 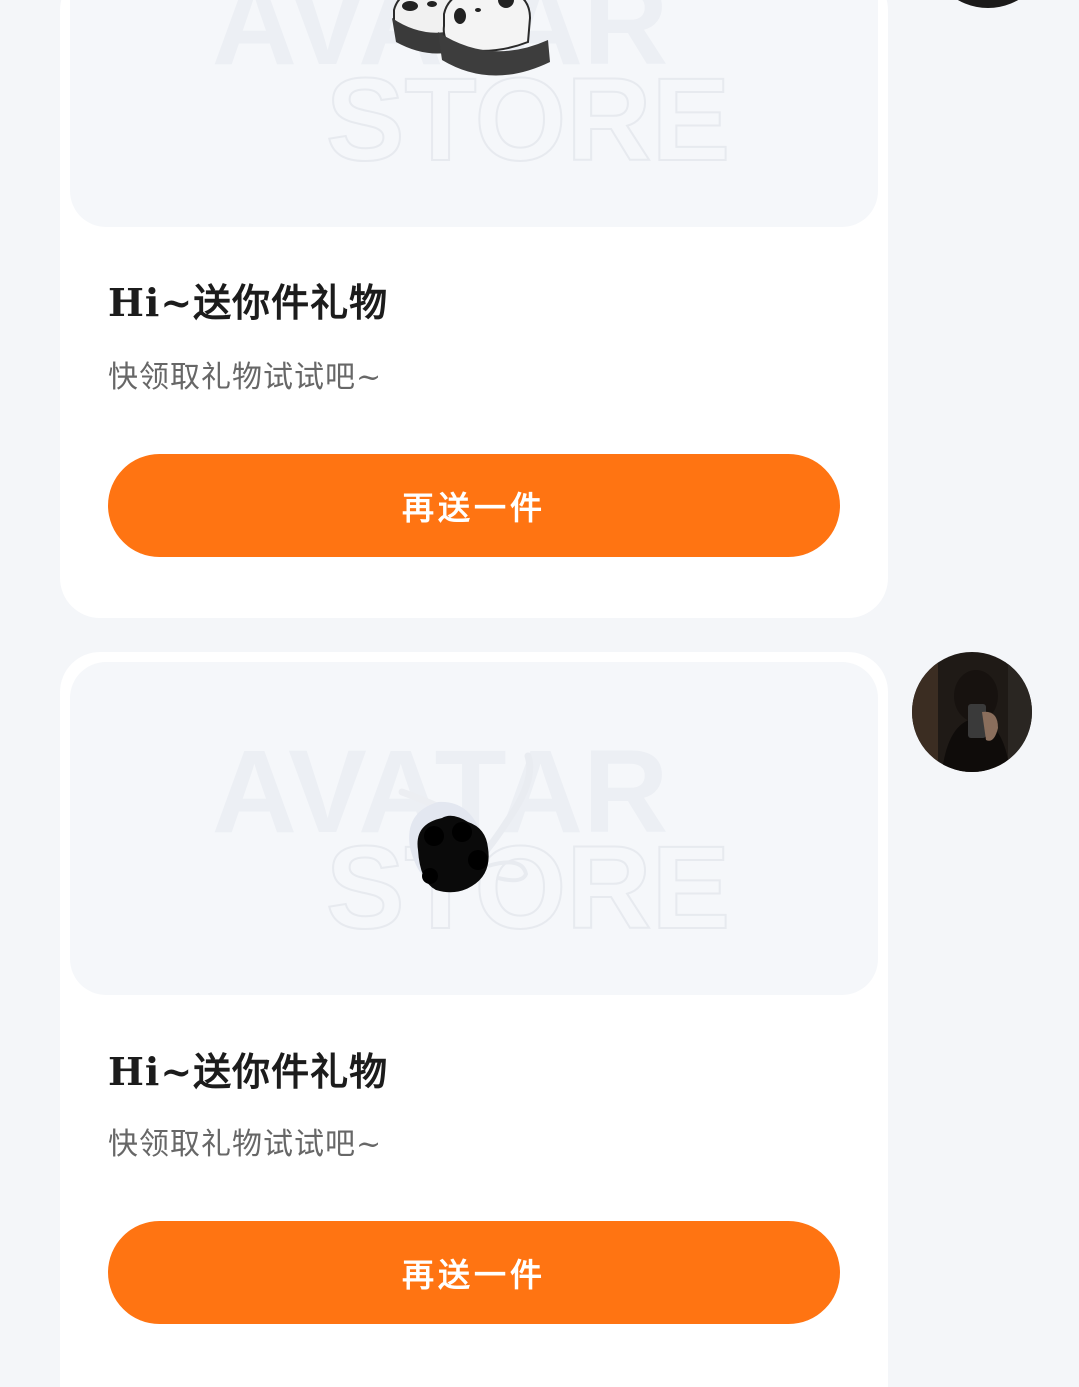 What do you see at coordinates (474, 113) in the screenshot?
I see `gift-preview: AVATAR STORE` at bounding box center [474, 113].